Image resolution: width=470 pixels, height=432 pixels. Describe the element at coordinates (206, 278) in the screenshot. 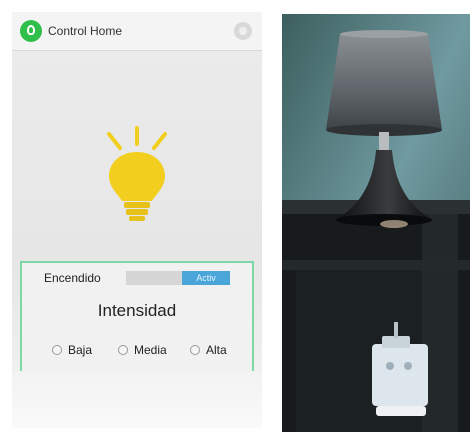

I see `power-toggle-on: Activ` at that location.